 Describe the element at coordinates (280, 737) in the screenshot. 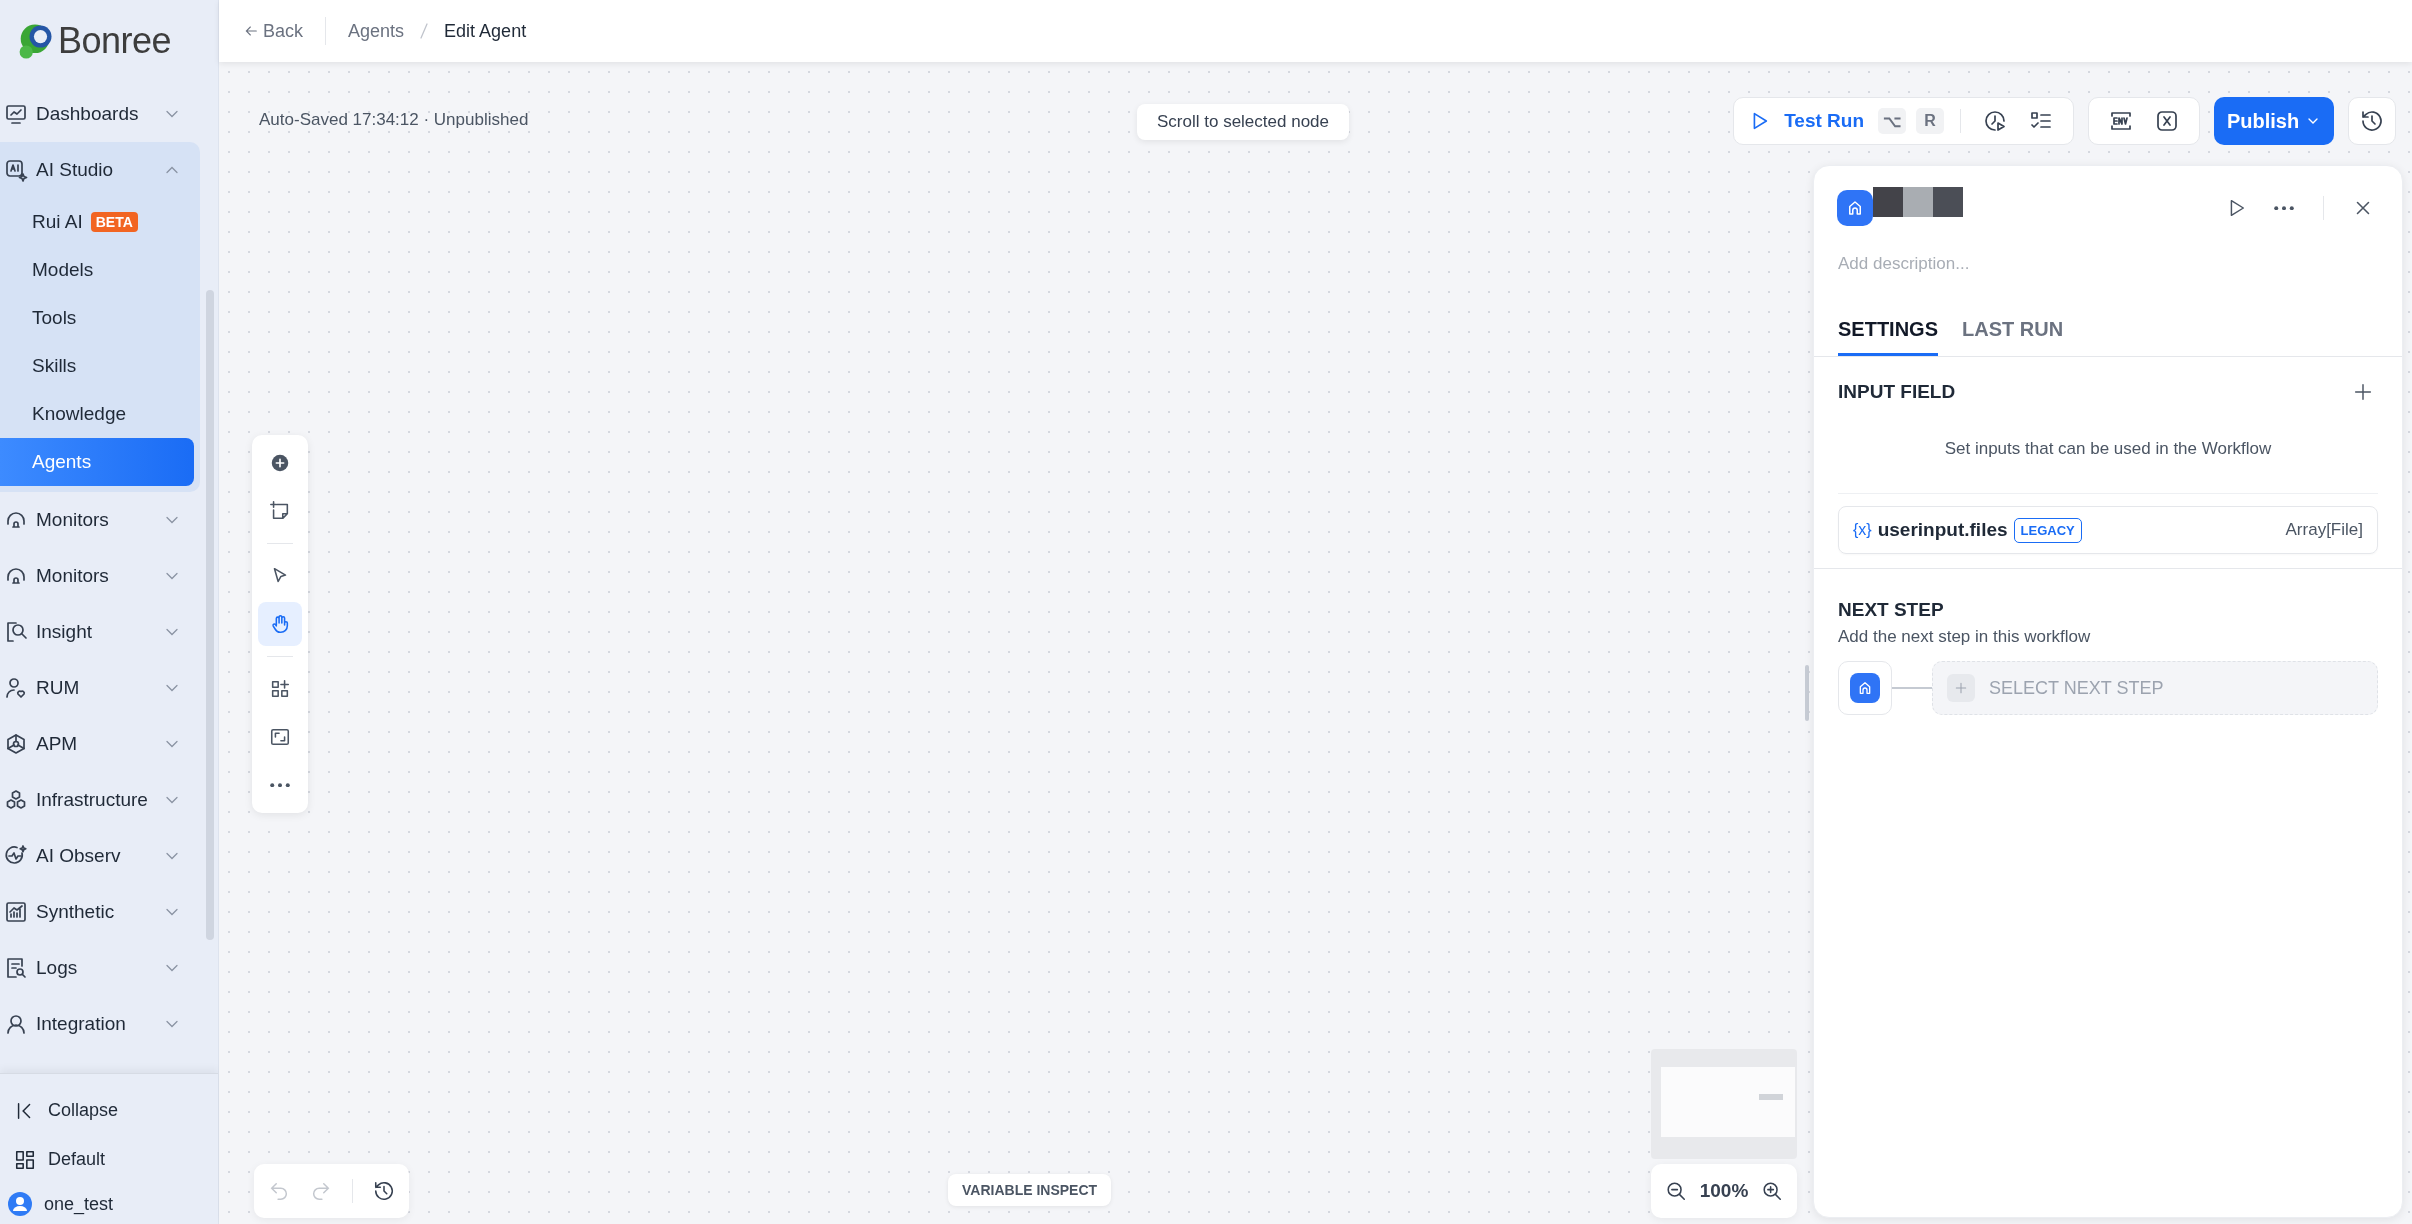

I see `fit-view-icon` at that location.